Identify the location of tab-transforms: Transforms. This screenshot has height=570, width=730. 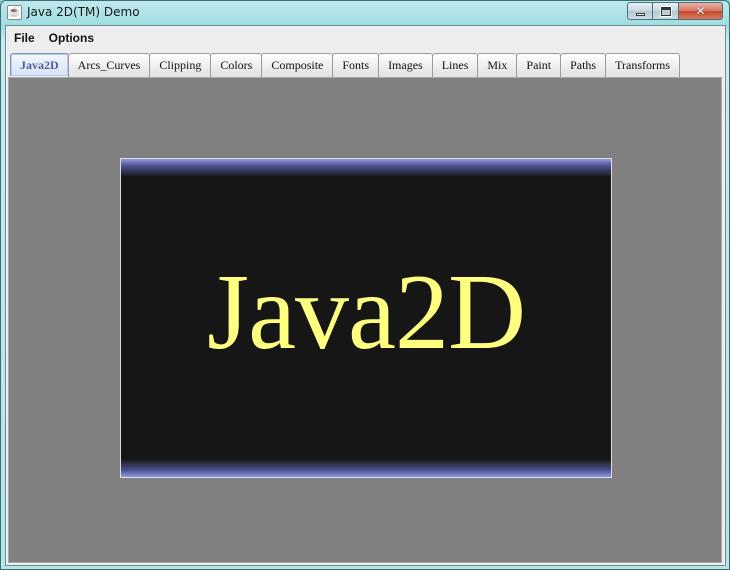
(642, 65).